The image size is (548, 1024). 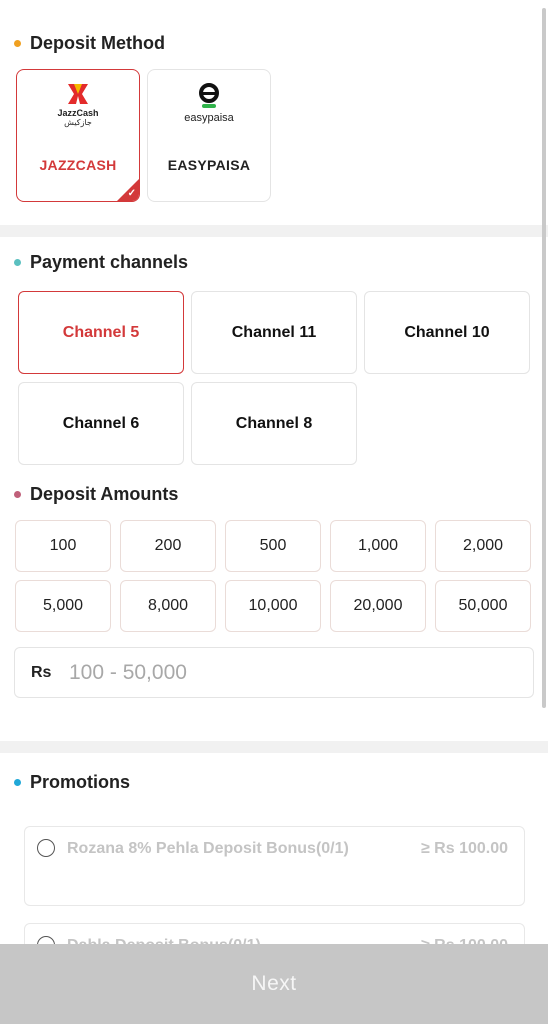 I want to click on promotions-title: Promotions, so click(x=72, y=782).